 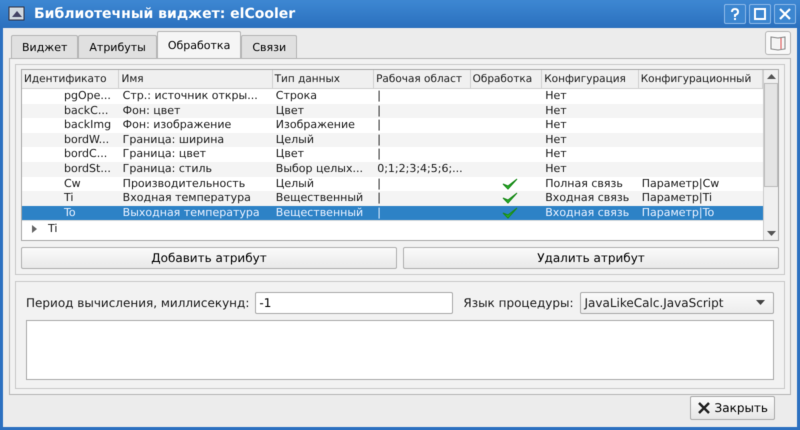 I want to click on table-row: bordSt... Граница: стиль Выбор целых... 0;1;2;3;4;5;6;... Нет, so click(x=392, y=169).